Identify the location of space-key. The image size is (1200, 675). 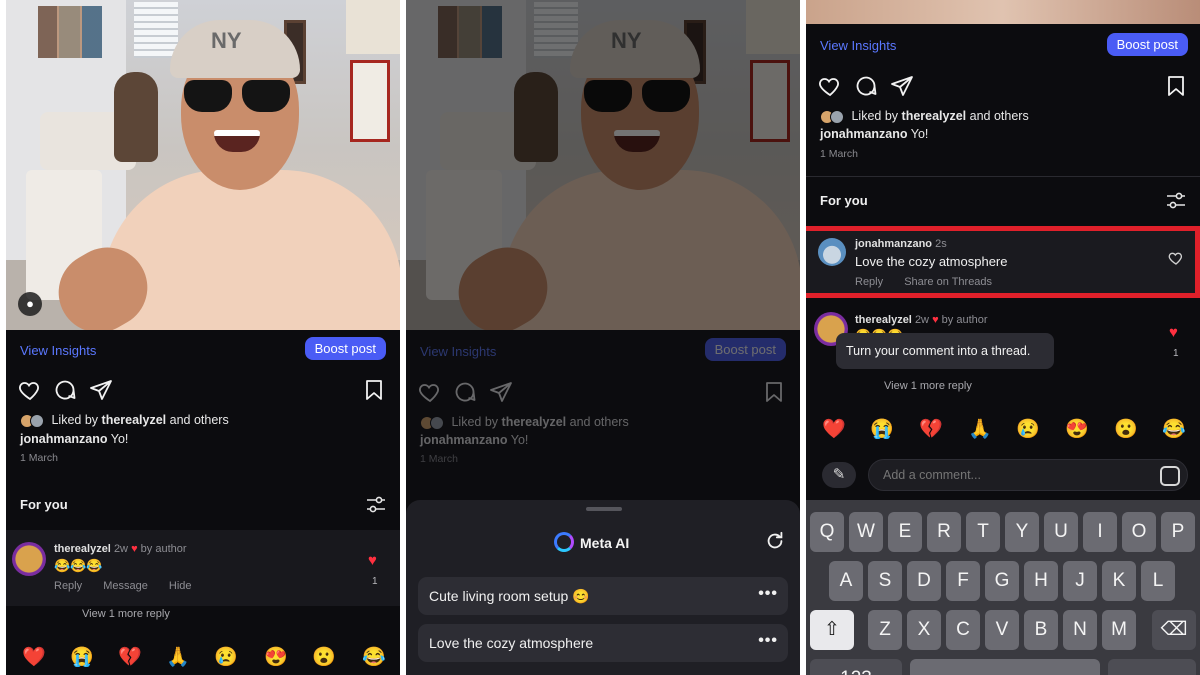
(1005, 667).